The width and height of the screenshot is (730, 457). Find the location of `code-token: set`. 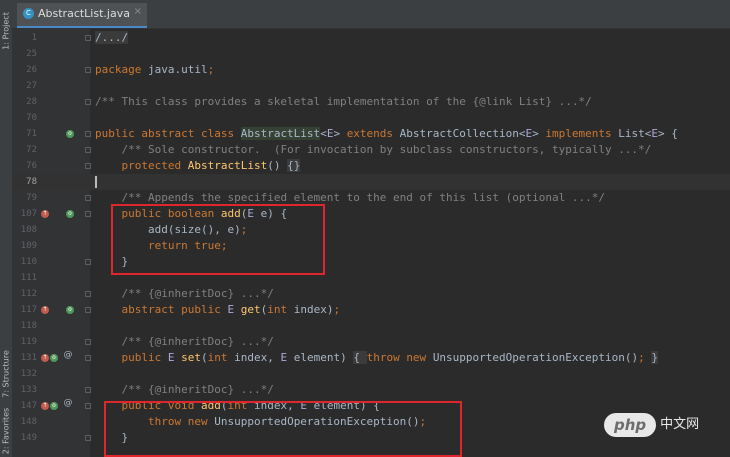

code-token: set is located at coordinates (191, 357).